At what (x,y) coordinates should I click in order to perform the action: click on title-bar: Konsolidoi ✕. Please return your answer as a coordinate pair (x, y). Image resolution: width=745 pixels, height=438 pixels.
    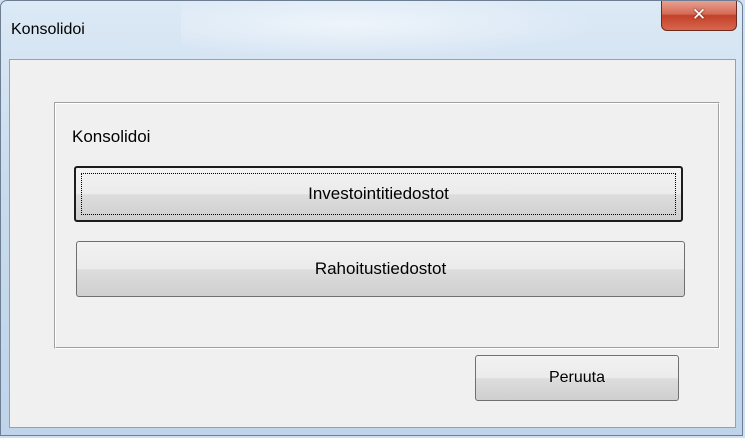
    Looking at the image, I should click on (371, 30).